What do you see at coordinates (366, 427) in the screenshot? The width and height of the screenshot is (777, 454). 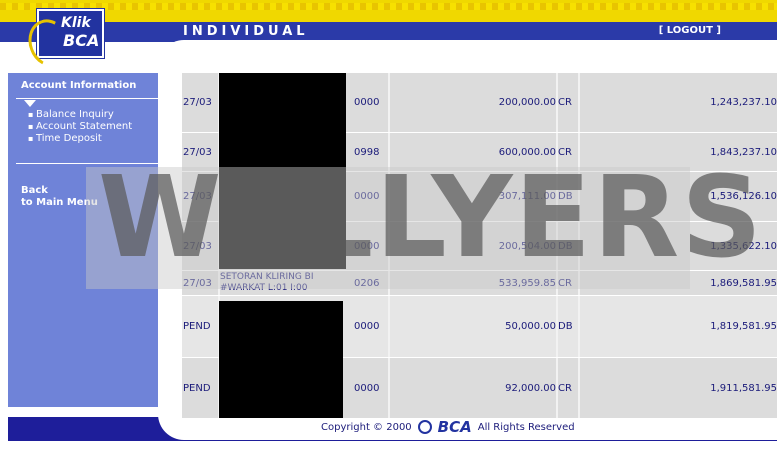 I see `copyright-text: Copyright © 2000` at bounding box center [366, 427].